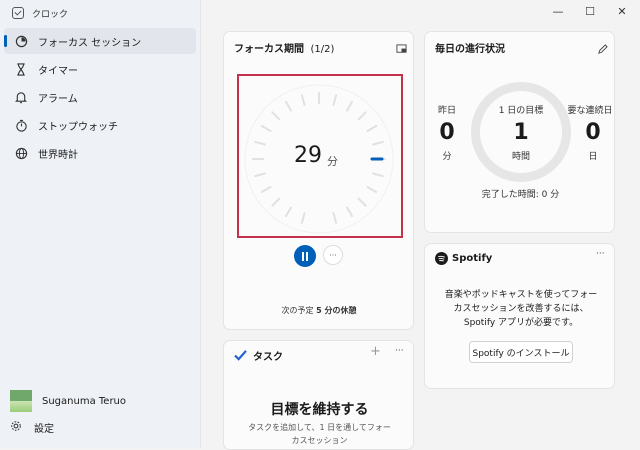  What do you see at coordinates (21, 69) in the screenshot?
I see `hourglass-icon` at bounding box center [21, 69].